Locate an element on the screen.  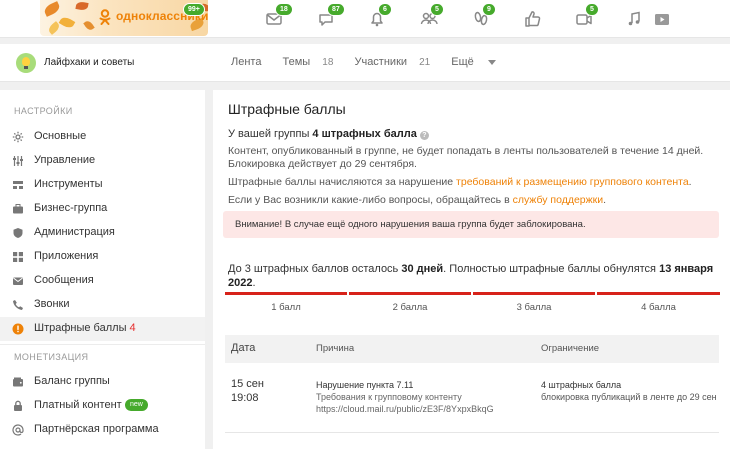
tab-label: Лента is located at coordinates (246, 62).